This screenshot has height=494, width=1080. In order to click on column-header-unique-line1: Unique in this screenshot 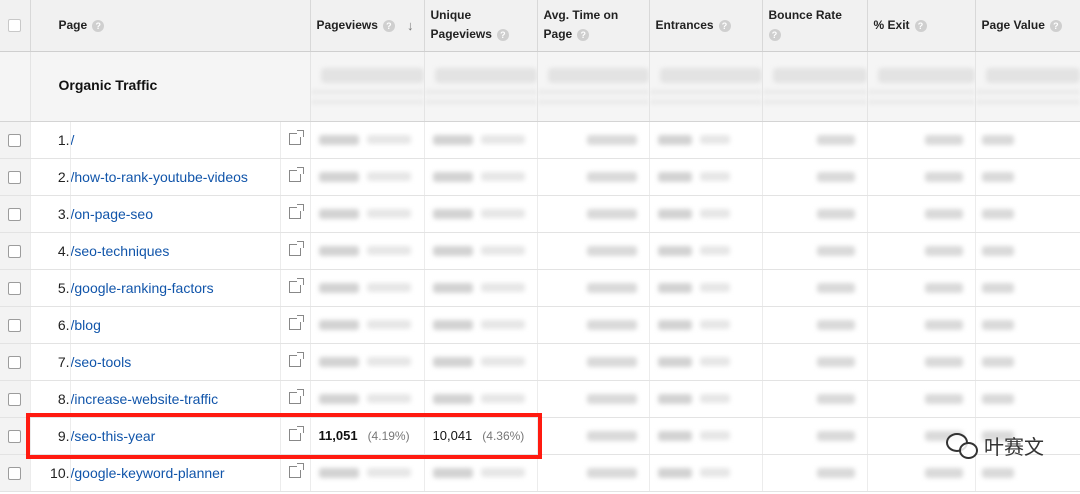, I will do `click(451, 15)`.